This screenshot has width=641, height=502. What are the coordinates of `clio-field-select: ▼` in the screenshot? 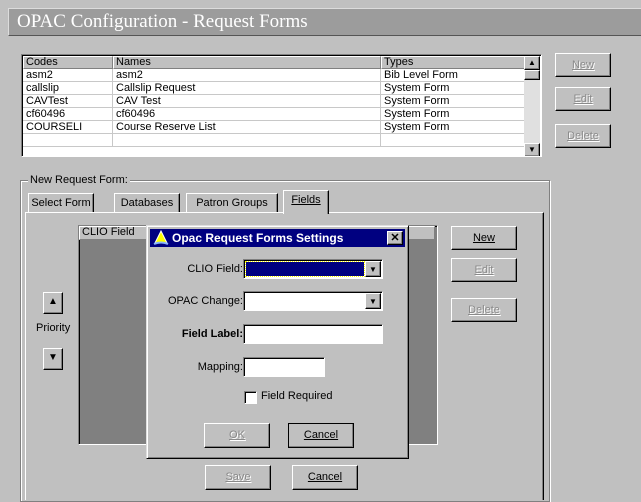 It's located at (313, 269).